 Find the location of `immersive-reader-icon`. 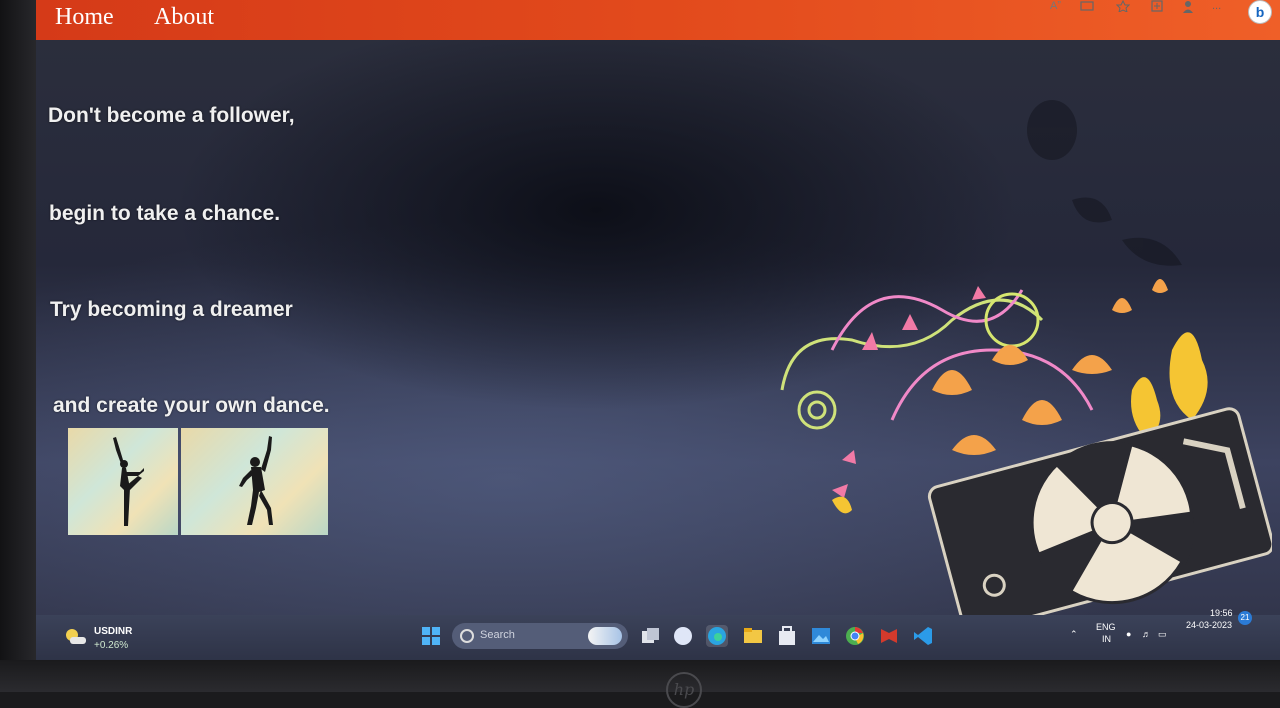

immersive-reader-icon is located at coordinates (1087, 8).